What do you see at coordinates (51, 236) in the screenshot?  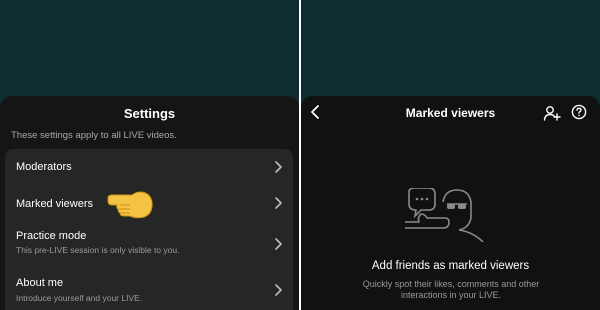 I see `settings-item-label: Practice mode` at bounding box center [51, 236].